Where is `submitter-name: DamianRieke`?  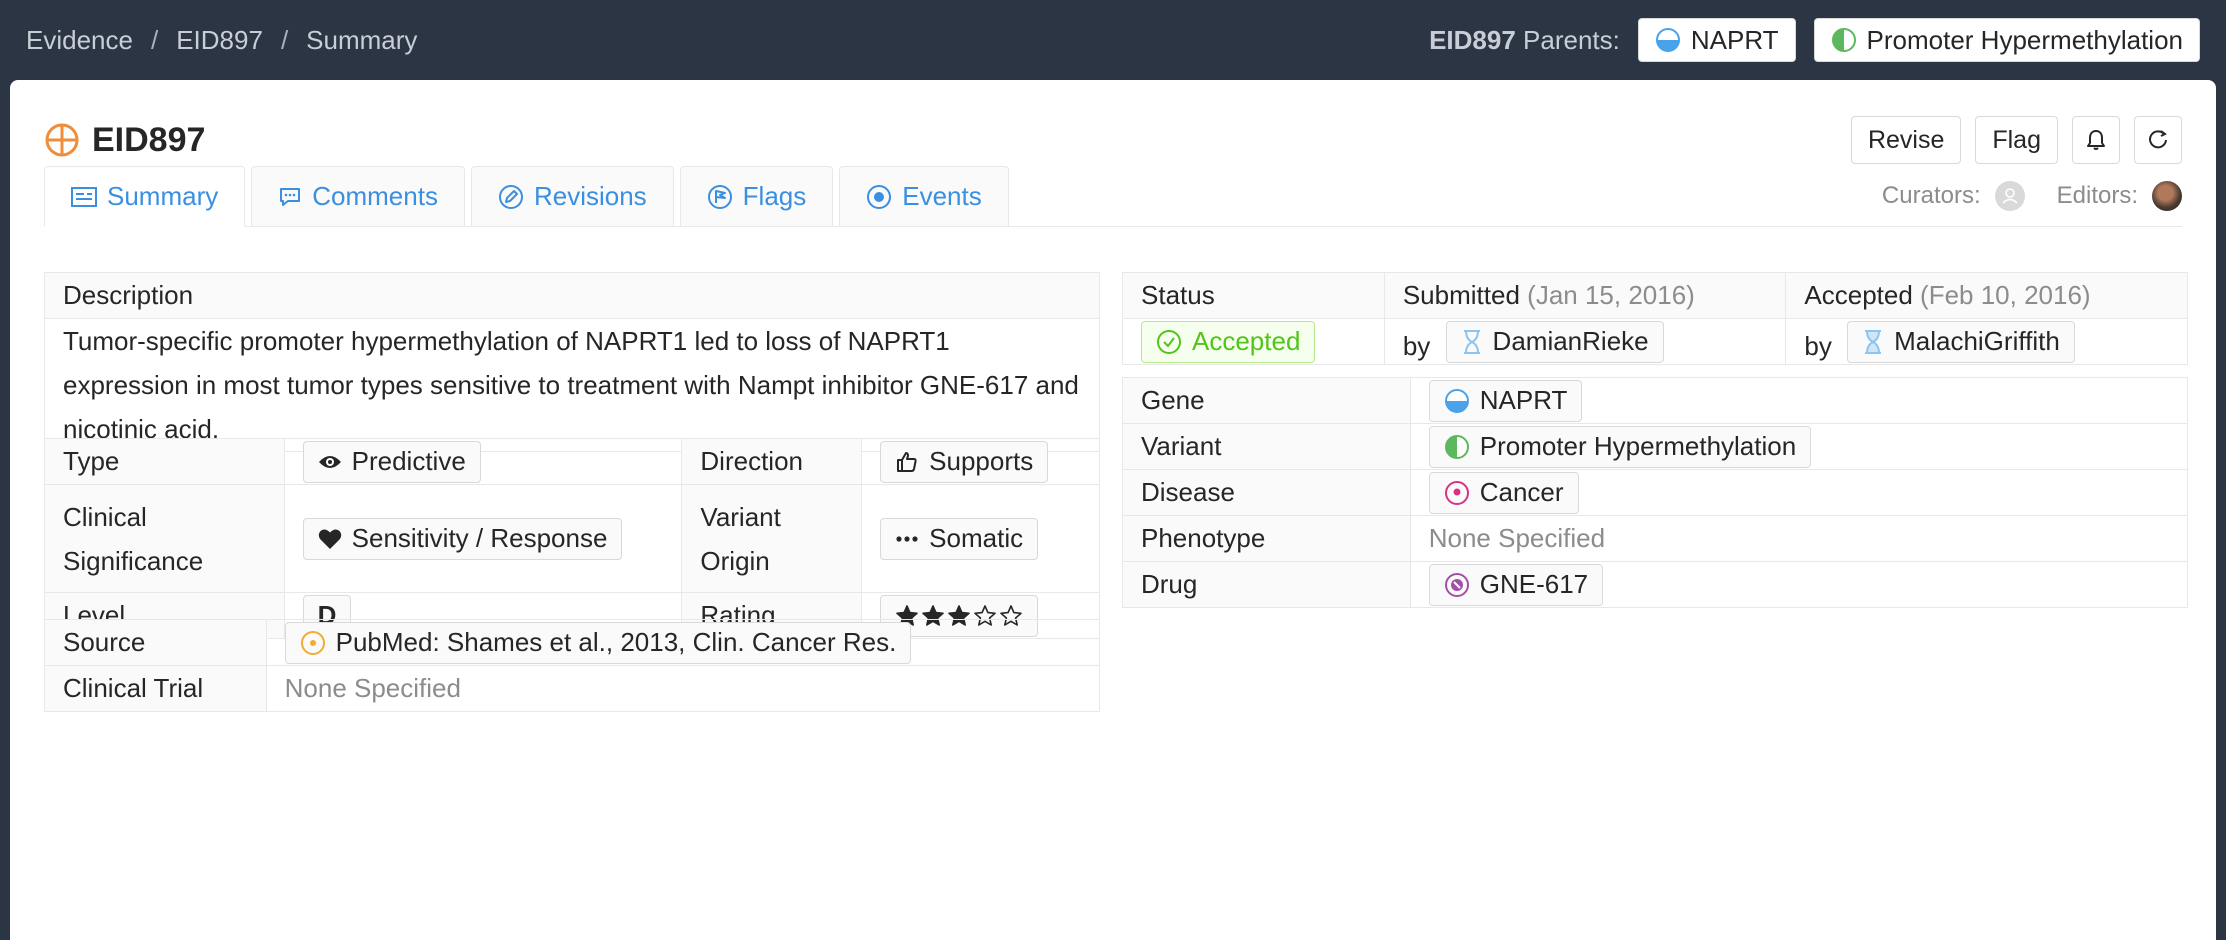
submitter-name: DamianRieke is located at coordinates (1570, 341).